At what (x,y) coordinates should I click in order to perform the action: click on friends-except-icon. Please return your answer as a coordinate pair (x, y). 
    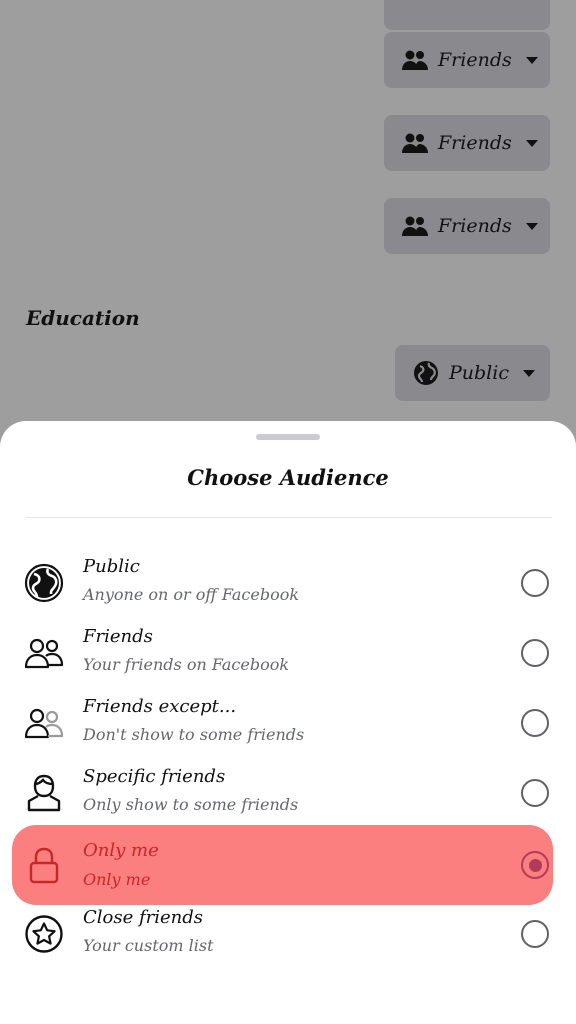
    Looking at the image, I should click on (44, 723).